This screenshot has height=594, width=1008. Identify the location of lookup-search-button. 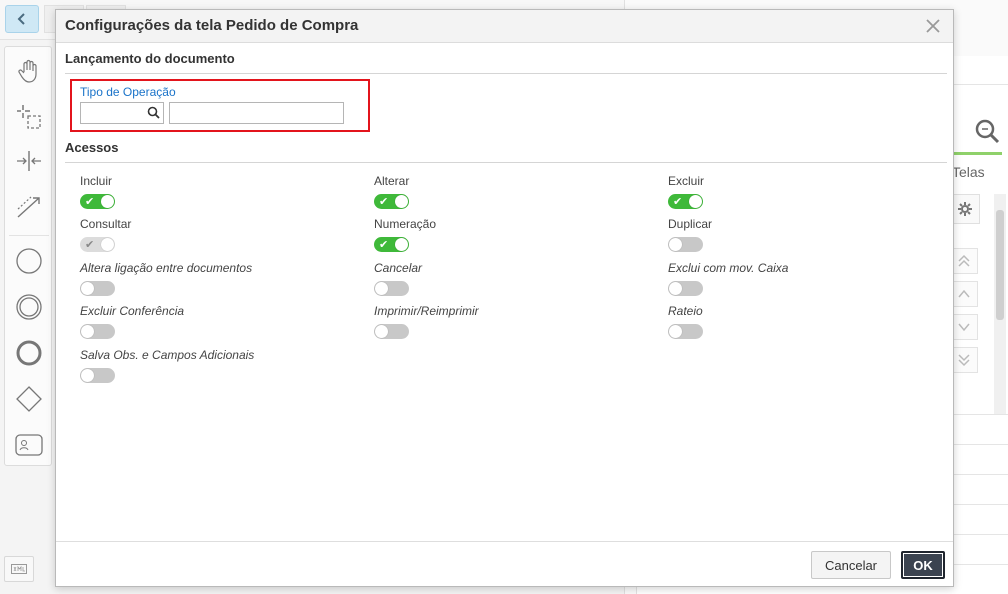
(153, 115).